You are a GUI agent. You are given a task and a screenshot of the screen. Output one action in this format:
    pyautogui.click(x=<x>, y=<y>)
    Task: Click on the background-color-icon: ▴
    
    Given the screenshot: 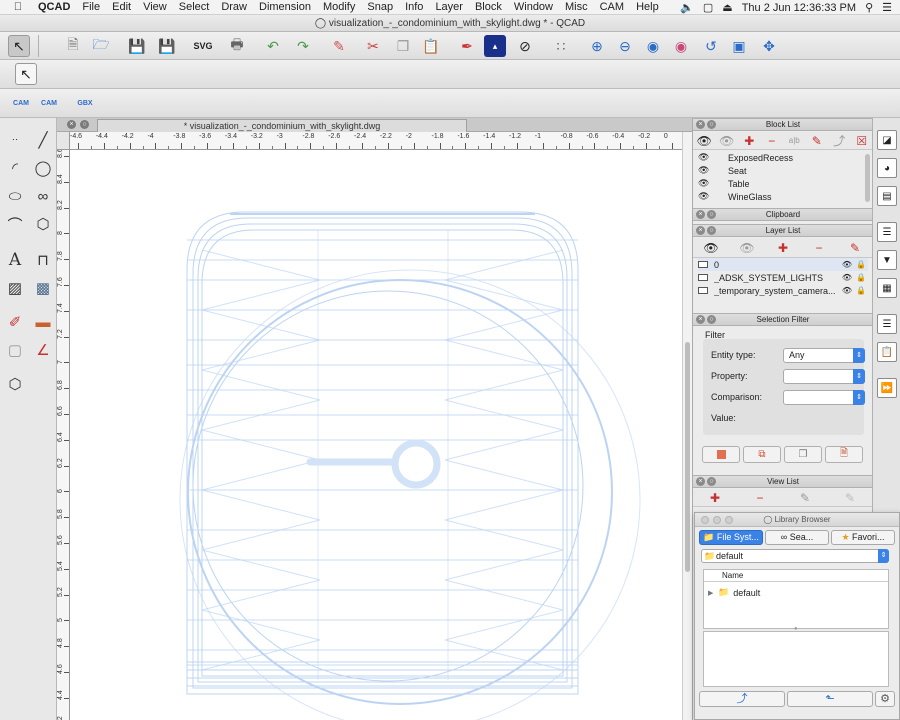 What is the action you would take?
    pyautogui.click(x=495, y=46)
    